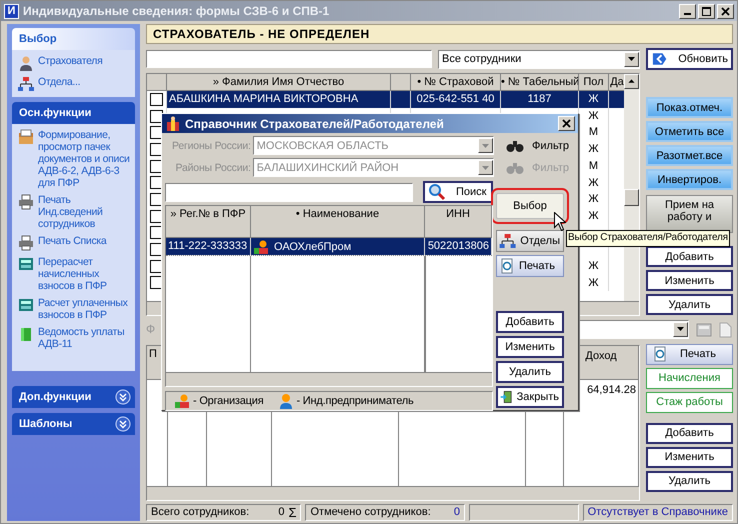 The image size is (738, 524). Describe the element at coordinates (689, 131) in the screenshot. I see `action-button: Отметить все` at that location.